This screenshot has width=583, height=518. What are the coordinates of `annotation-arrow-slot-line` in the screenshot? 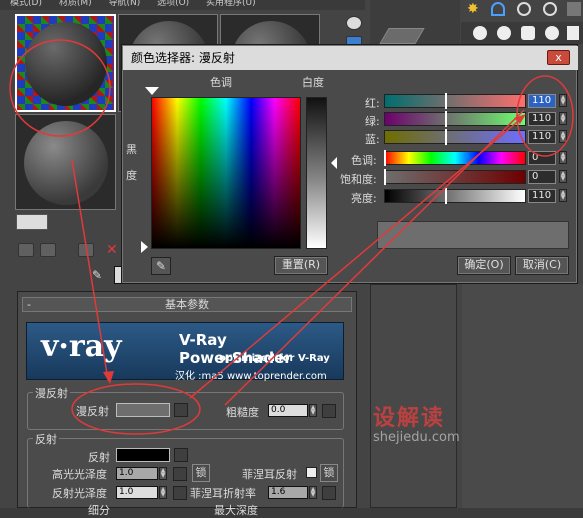 It's located at (90, 270).